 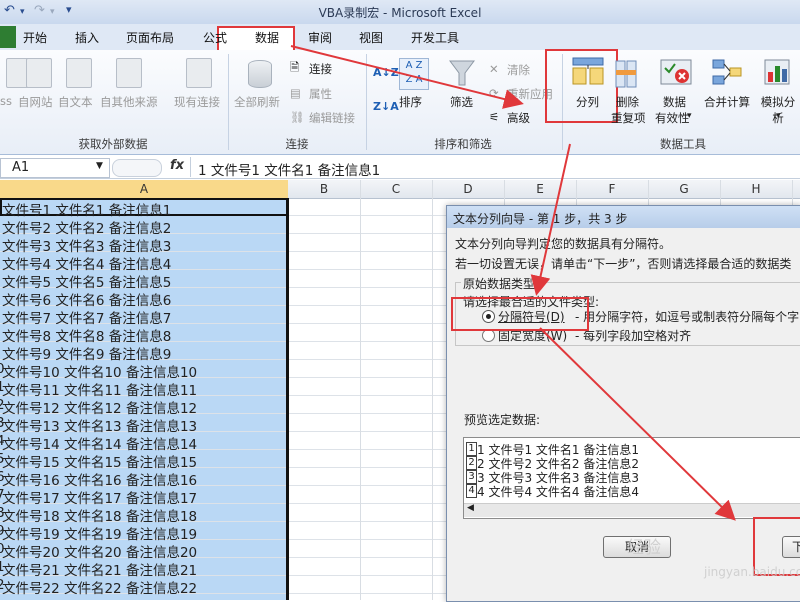 I want to click on cell-a10: 文件号10 文件名10 备注信息10, so click(x=99, y=371).